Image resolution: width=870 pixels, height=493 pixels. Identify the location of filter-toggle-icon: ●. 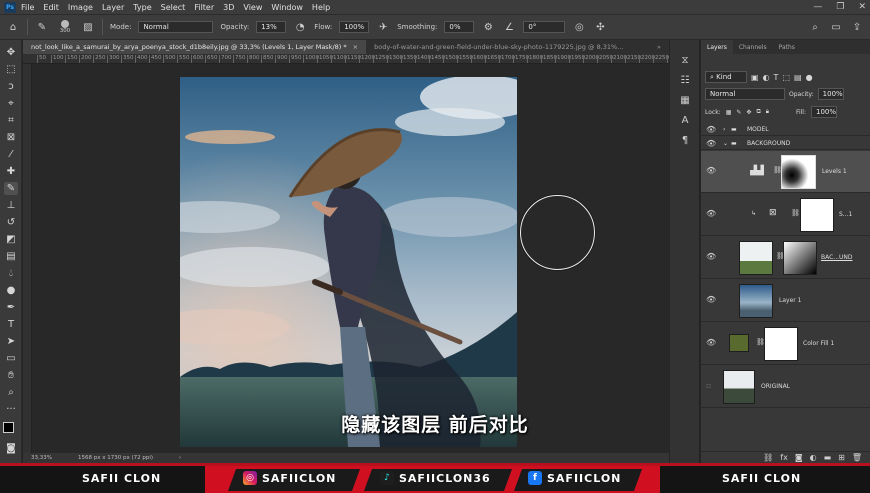
(809, 77).